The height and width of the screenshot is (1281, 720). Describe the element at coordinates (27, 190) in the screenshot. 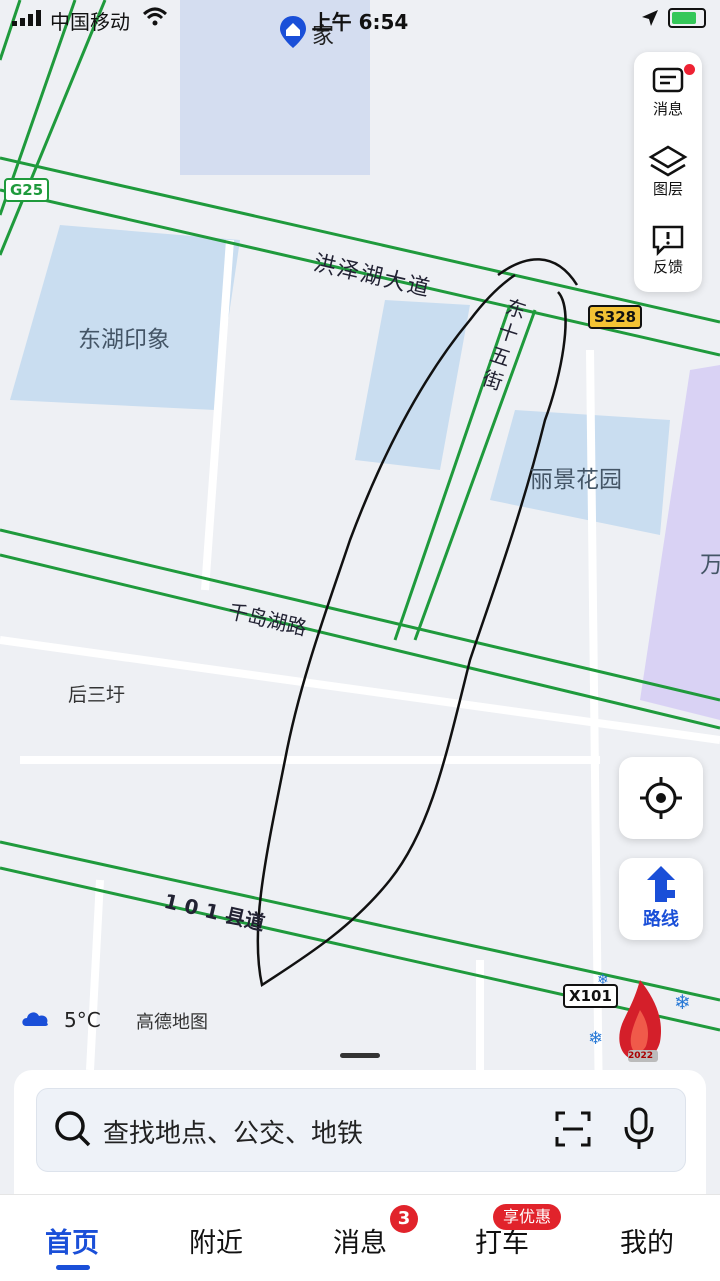

I see `sign-g25: G25` at that location.